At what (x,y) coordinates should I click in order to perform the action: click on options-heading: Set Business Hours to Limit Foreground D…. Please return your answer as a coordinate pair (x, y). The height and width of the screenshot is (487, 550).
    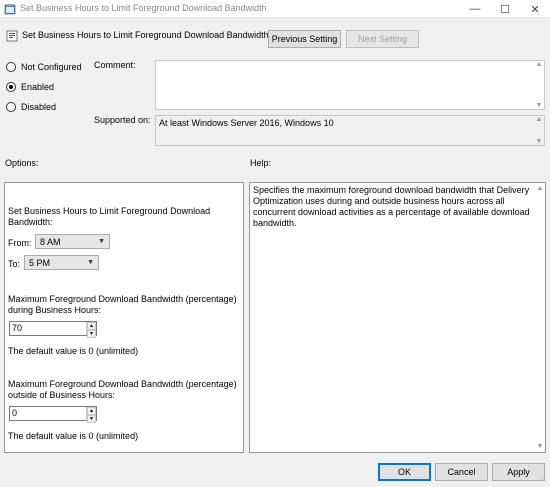
    Looking at the image, I should click on (109, 216).